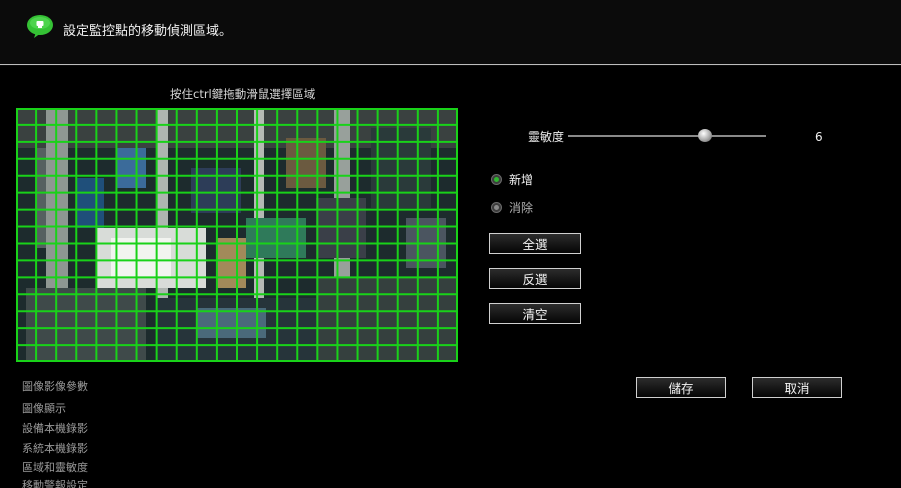  Describe the element at coordinates (496, 179) in the screenshot. I see `radio-add-indicator` at that location.